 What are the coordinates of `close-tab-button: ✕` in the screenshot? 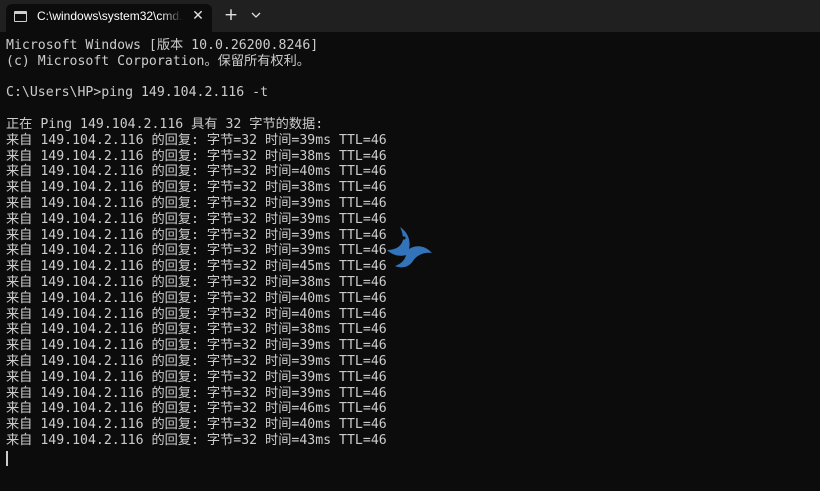 It's located at (198, 16).